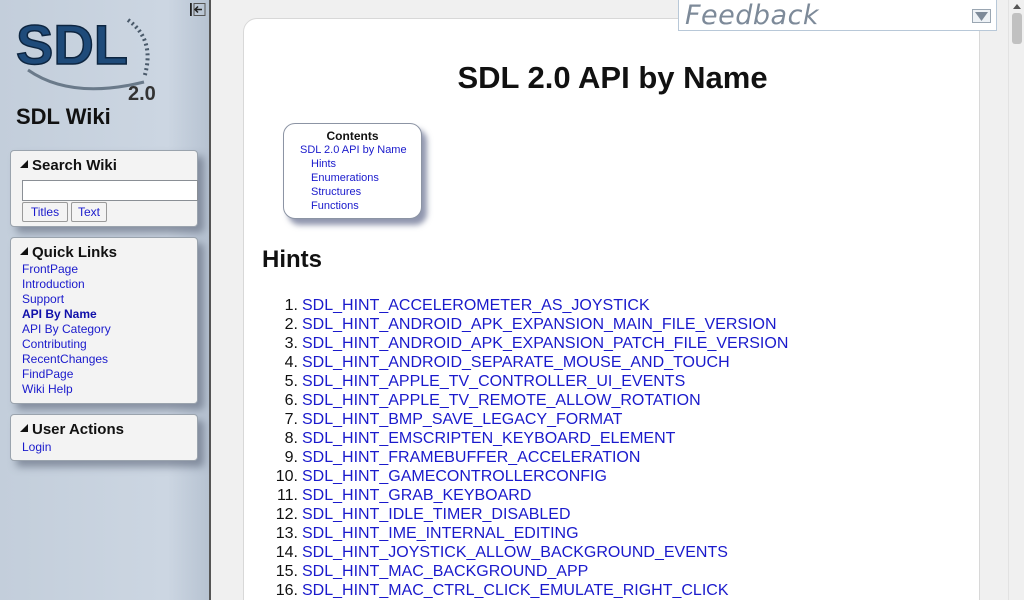 The width and height of the screenshot is (1024, 600). What do you see at coordinates (1017, 6) in the screenshot?
I see `scroll-up-arrow-icon` at bounding box center [1017, 6].